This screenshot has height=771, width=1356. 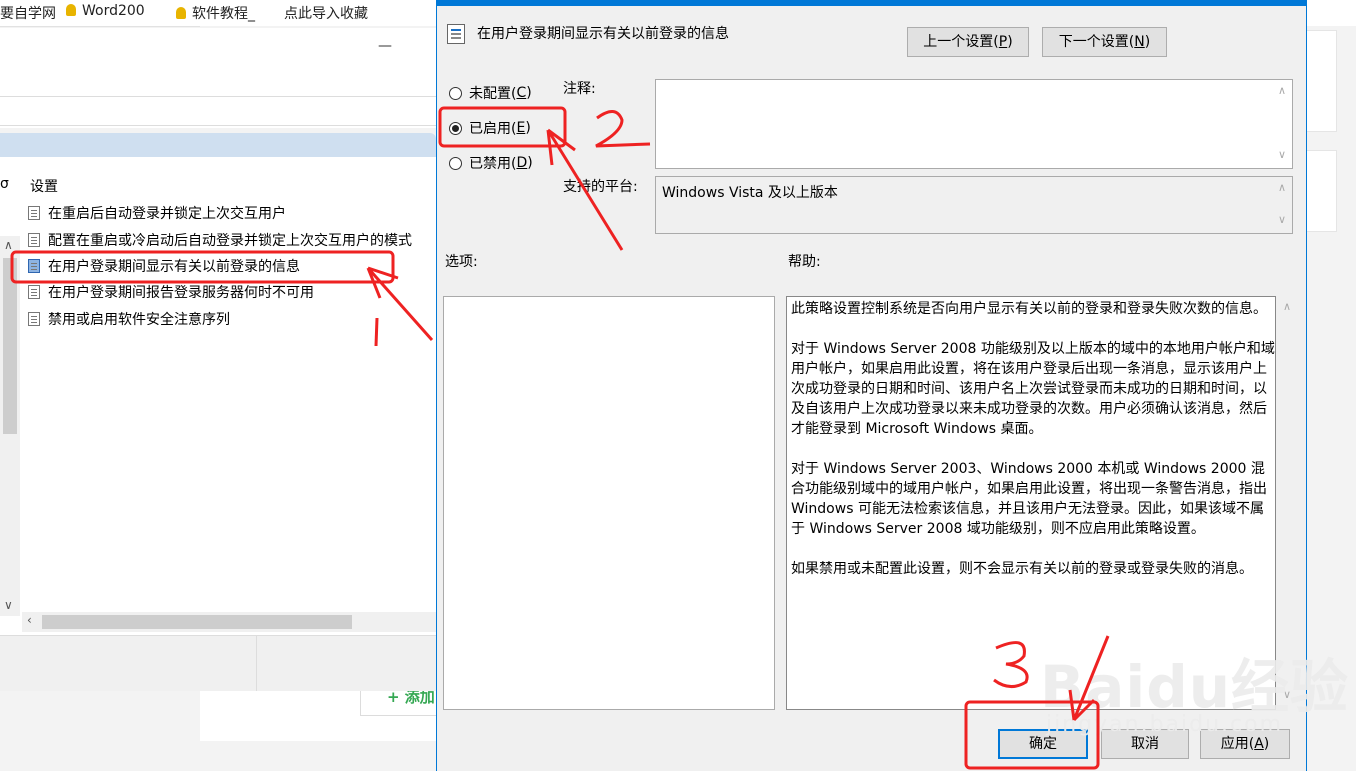 I want to click on supported-platform-label: 支持的平台:, so click(x=600, y=187).